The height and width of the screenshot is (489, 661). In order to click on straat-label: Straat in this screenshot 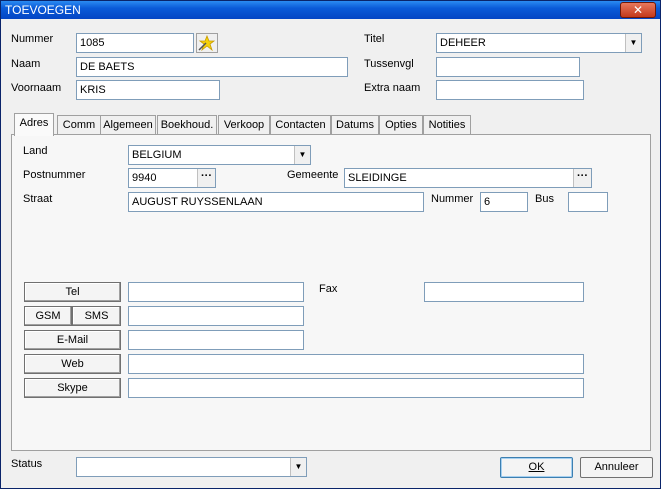, I will do `click(38, 199)`.